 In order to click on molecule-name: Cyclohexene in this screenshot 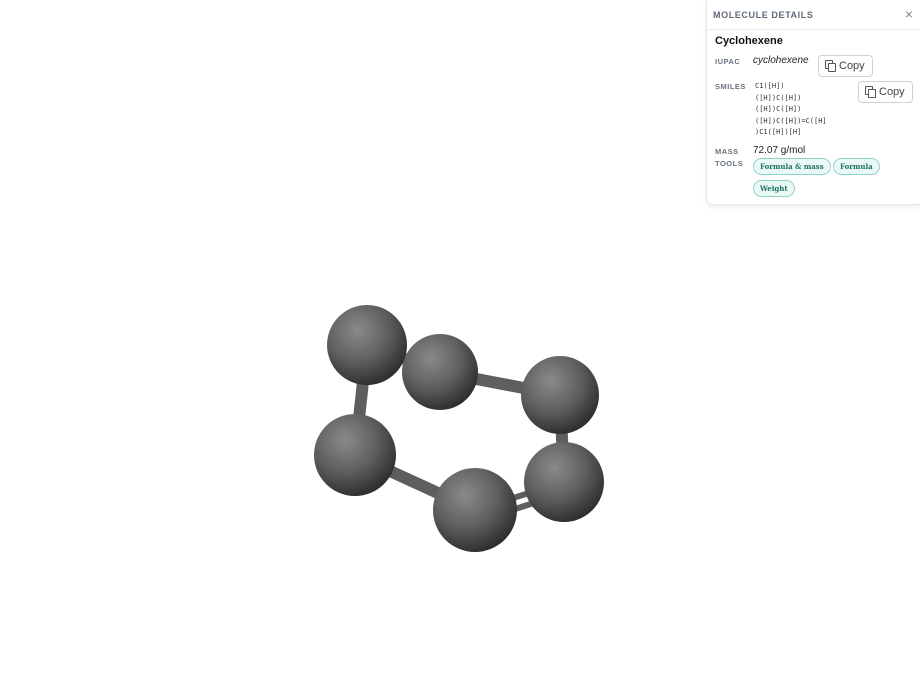, I will do `click(749, 41)`.